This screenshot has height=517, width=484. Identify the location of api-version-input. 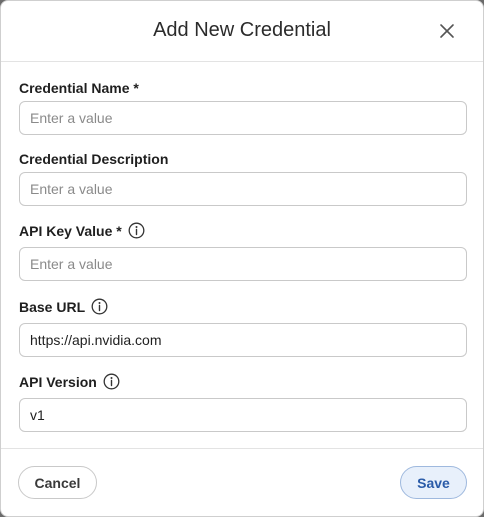
(243, 415).